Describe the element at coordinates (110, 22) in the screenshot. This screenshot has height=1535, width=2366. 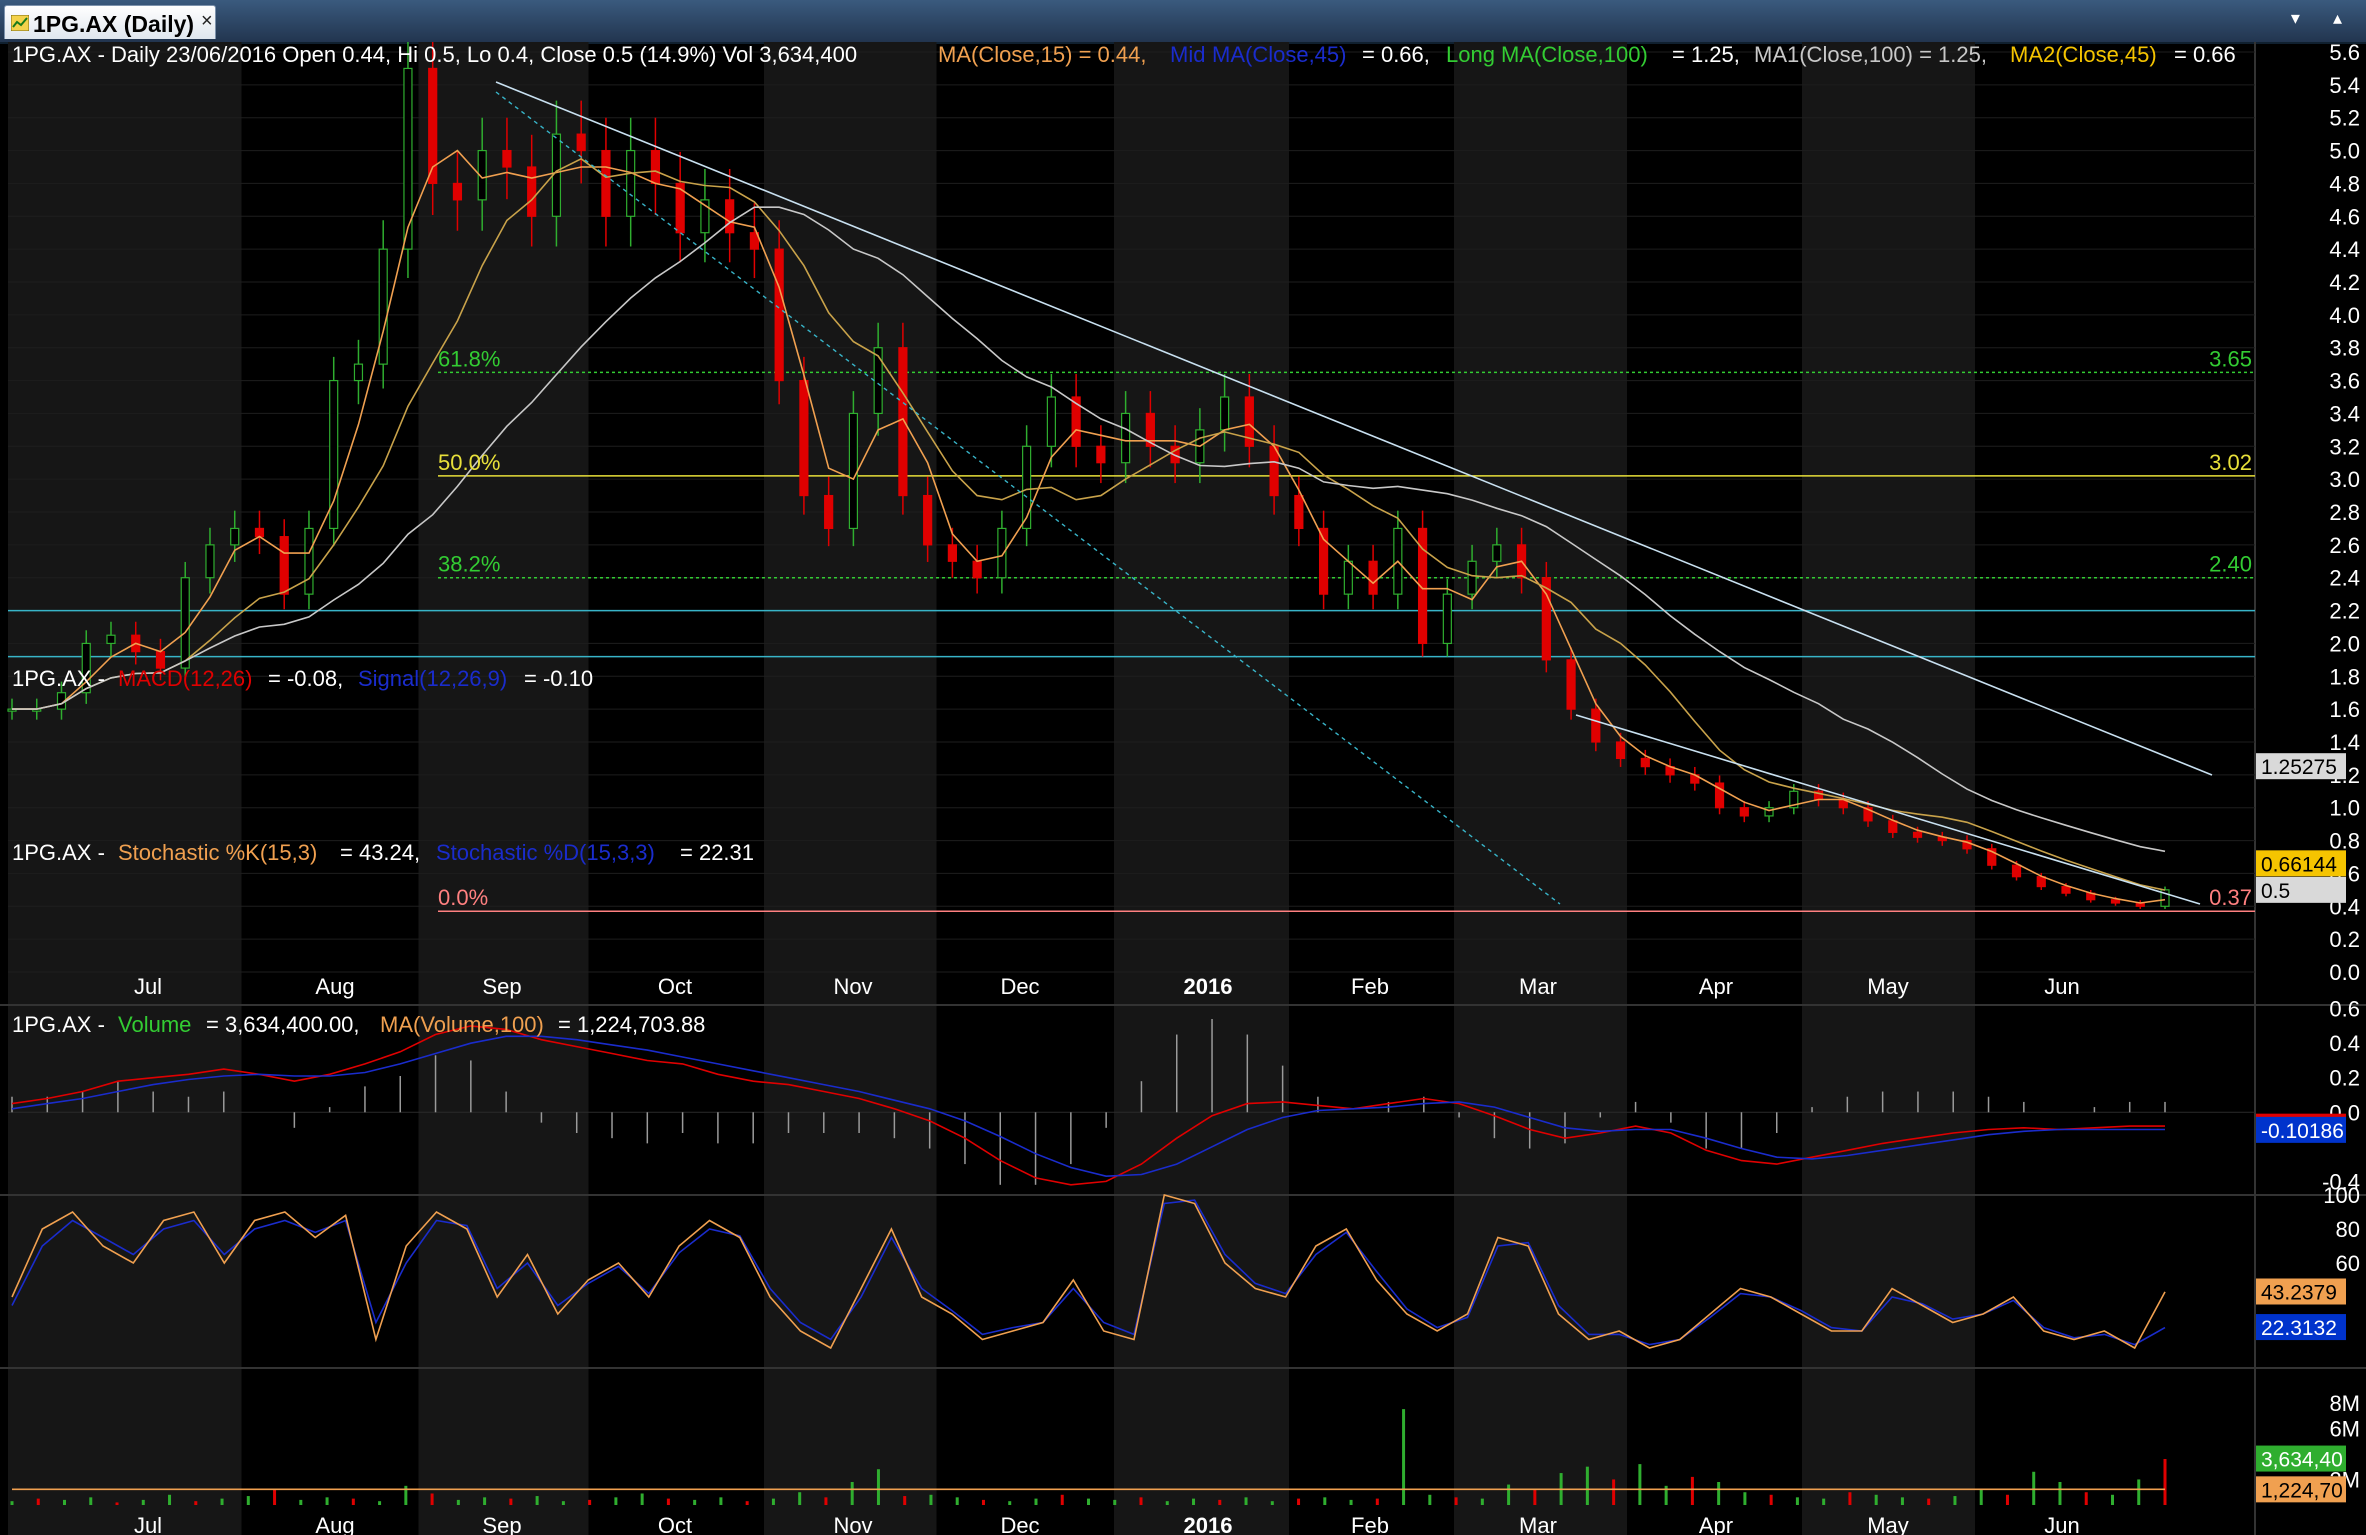
I see `tab-1pg-daily: 1PG.AX (Daily) ×` at that location.